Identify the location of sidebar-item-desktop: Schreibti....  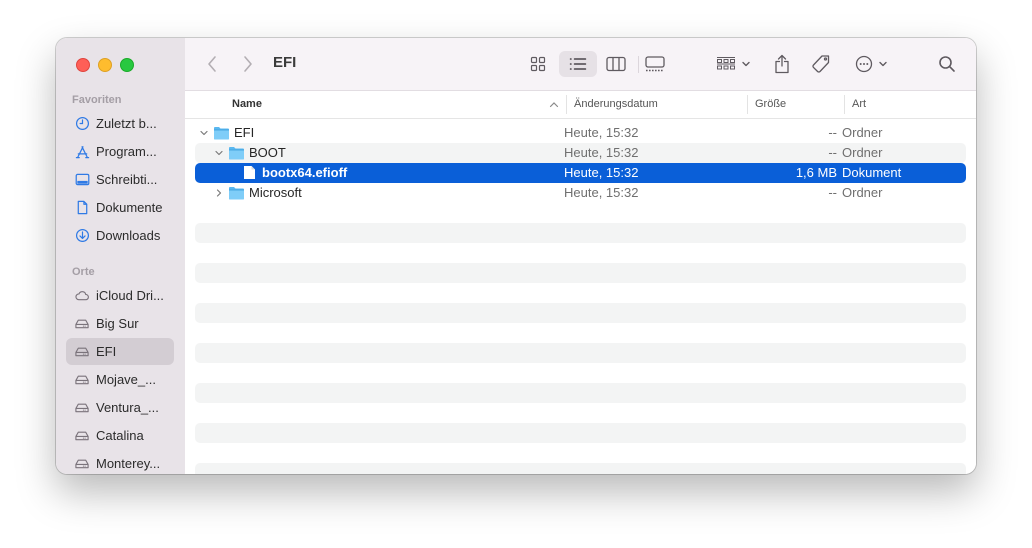
(120, 179).